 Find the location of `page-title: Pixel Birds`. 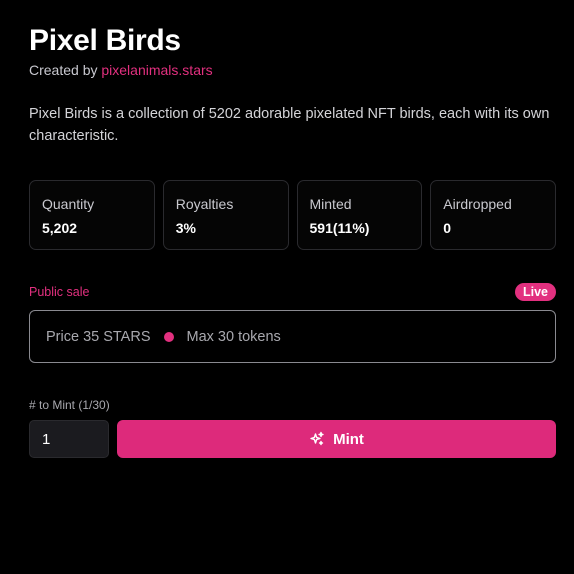

page-title: Pixel Birds is located at coordinates (105, 40).